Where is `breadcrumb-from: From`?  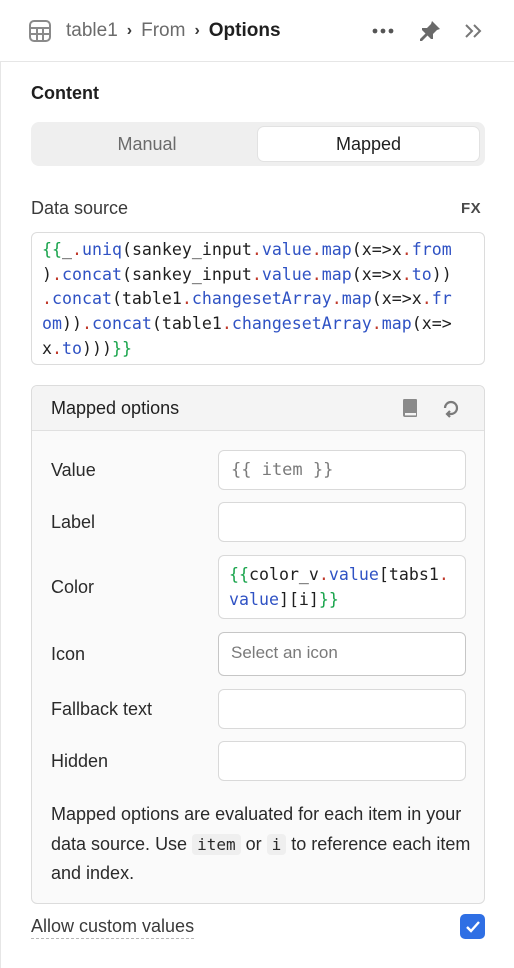 breadcrumb-from: From is located at coordinates (163, 31).